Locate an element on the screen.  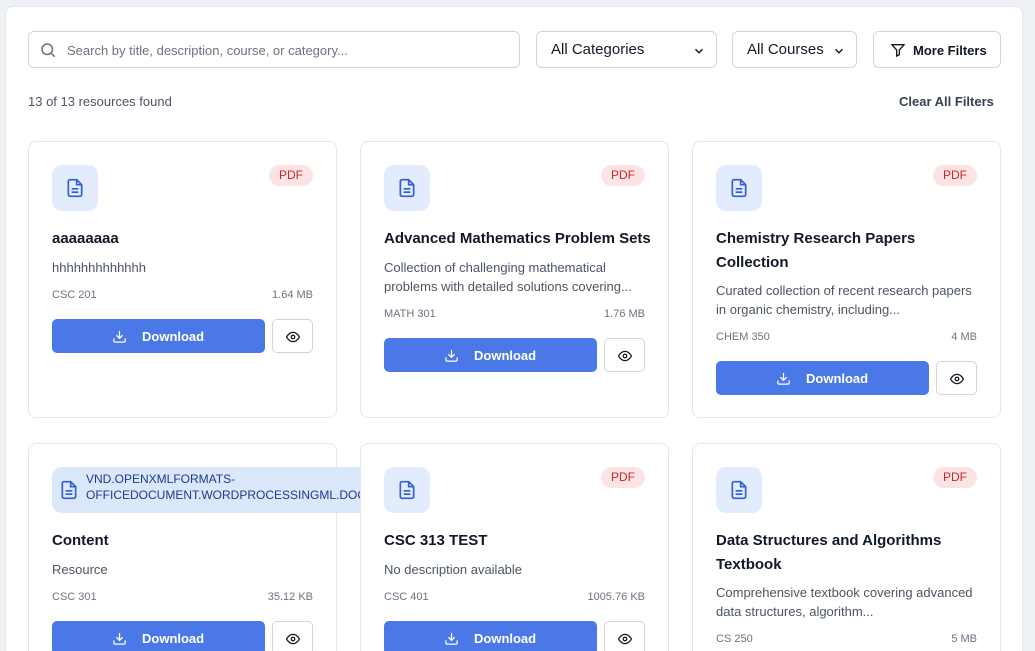
category-select-value: All Categories is located at coordinates (598, 49).